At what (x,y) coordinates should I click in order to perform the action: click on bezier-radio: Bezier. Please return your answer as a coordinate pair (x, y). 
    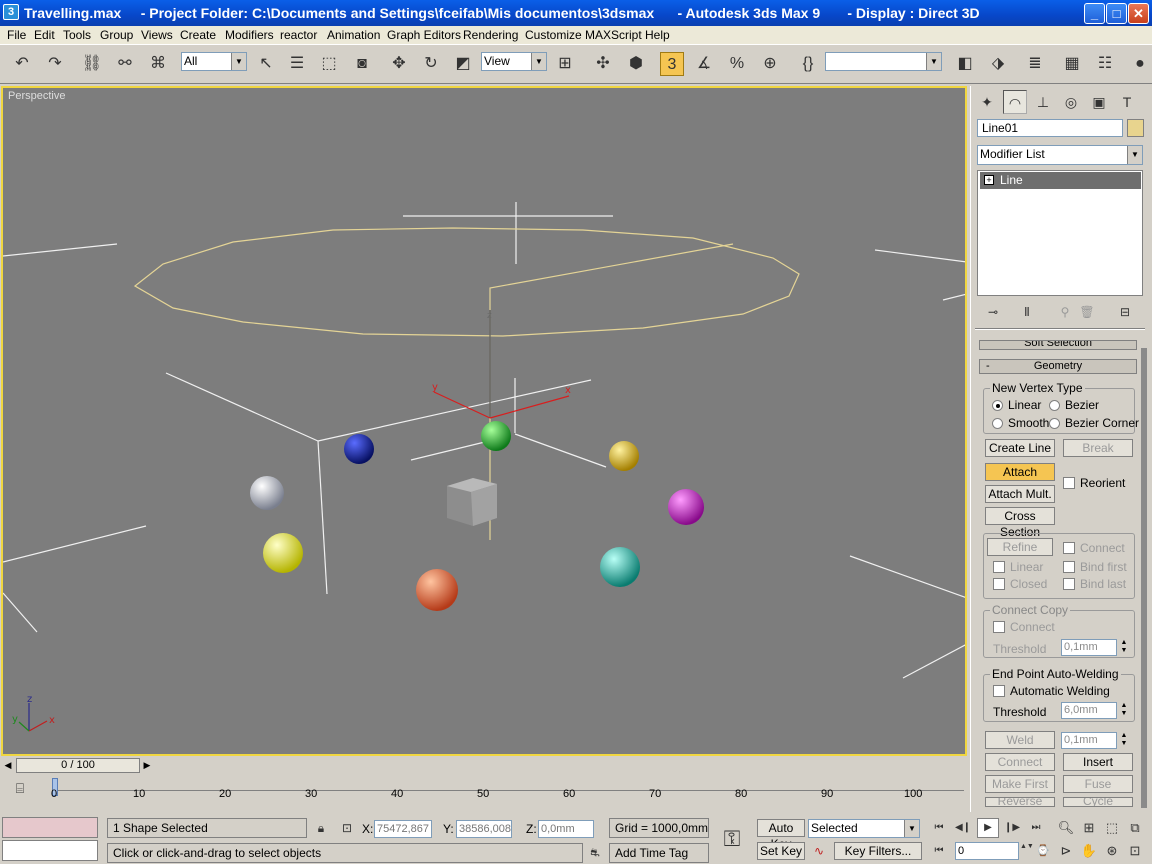
    Looking at the image, I should click on (1074, 405).